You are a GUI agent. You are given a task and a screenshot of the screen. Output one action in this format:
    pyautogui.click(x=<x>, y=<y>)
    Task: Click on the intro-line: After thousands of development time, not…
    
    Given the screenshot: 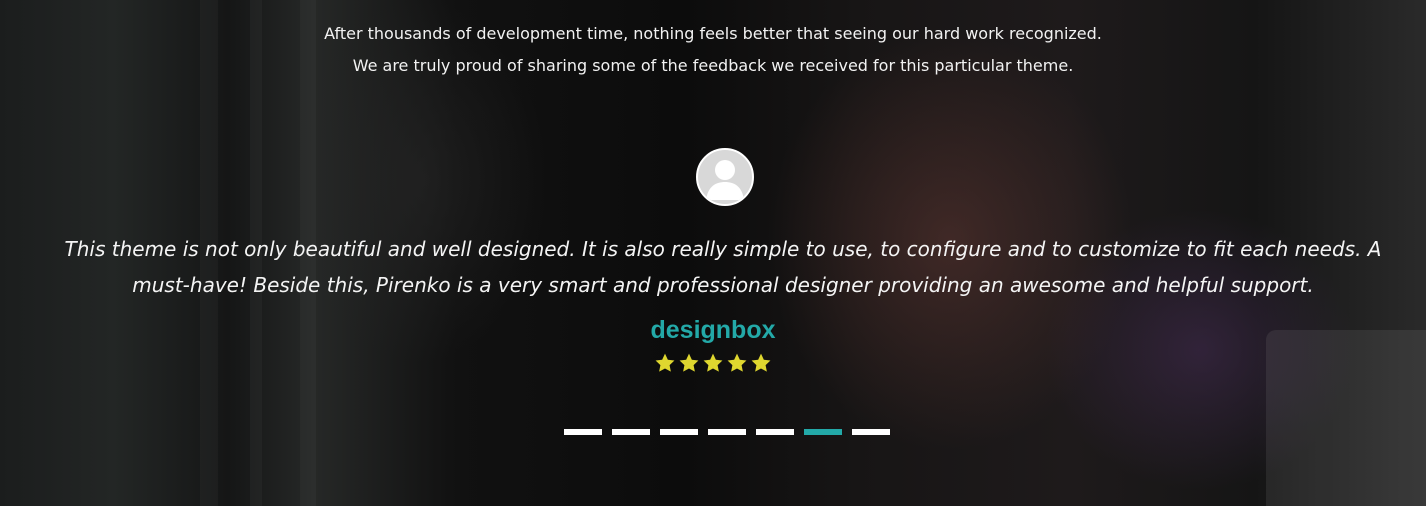 What is the action you would take?
    pyautogui.click(x=713, y=33)
    